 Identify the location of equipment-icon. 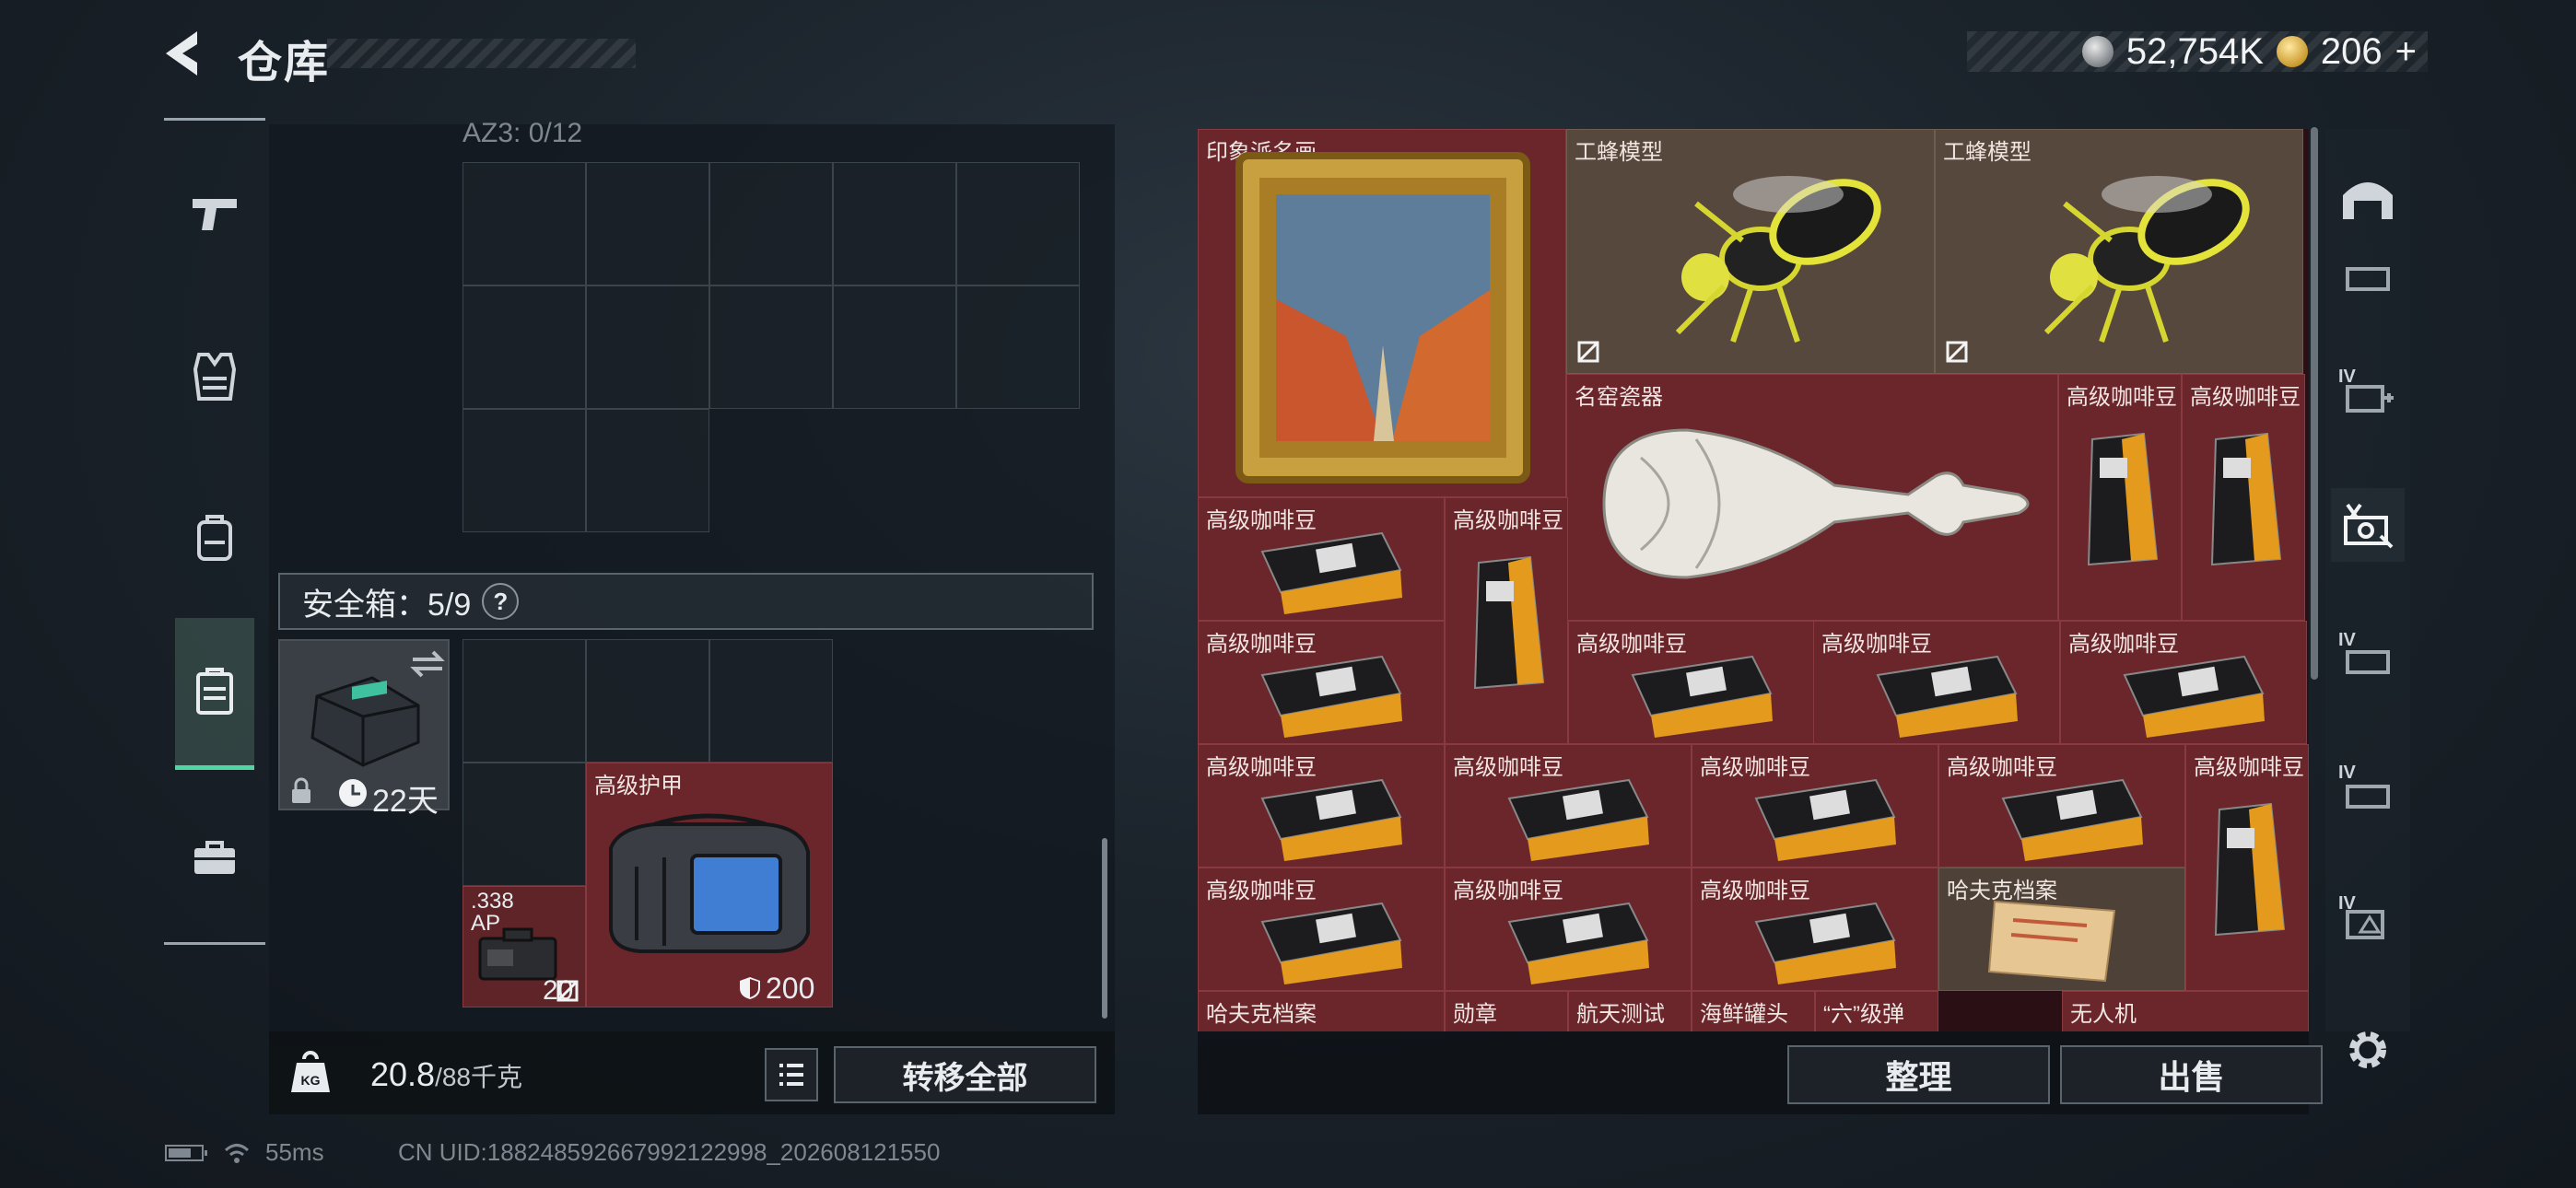
(2368, 279).